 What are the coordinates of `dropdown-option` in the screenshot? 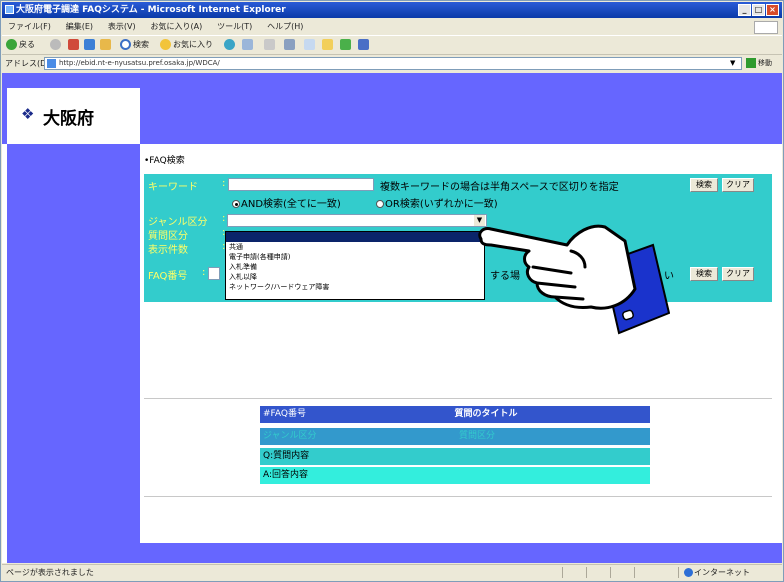 It's located at (355, 237).